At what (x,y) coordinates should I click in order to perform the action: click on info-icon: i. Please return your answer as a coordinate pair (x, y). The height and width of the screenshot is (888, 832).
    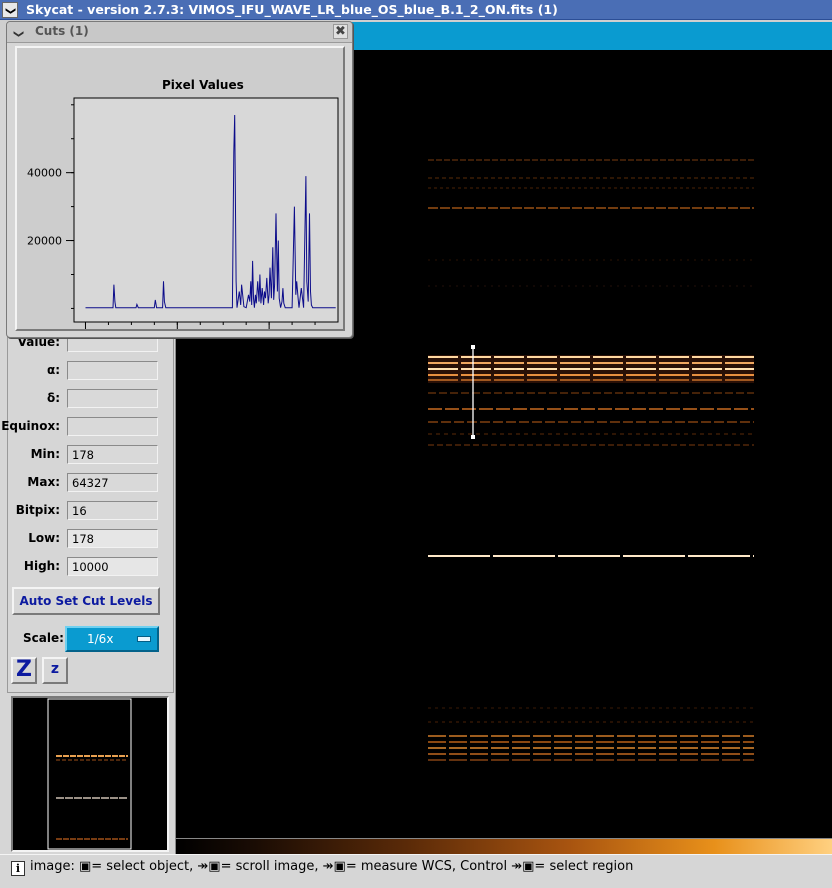
    Looking at the image, I should click on (18, 868).